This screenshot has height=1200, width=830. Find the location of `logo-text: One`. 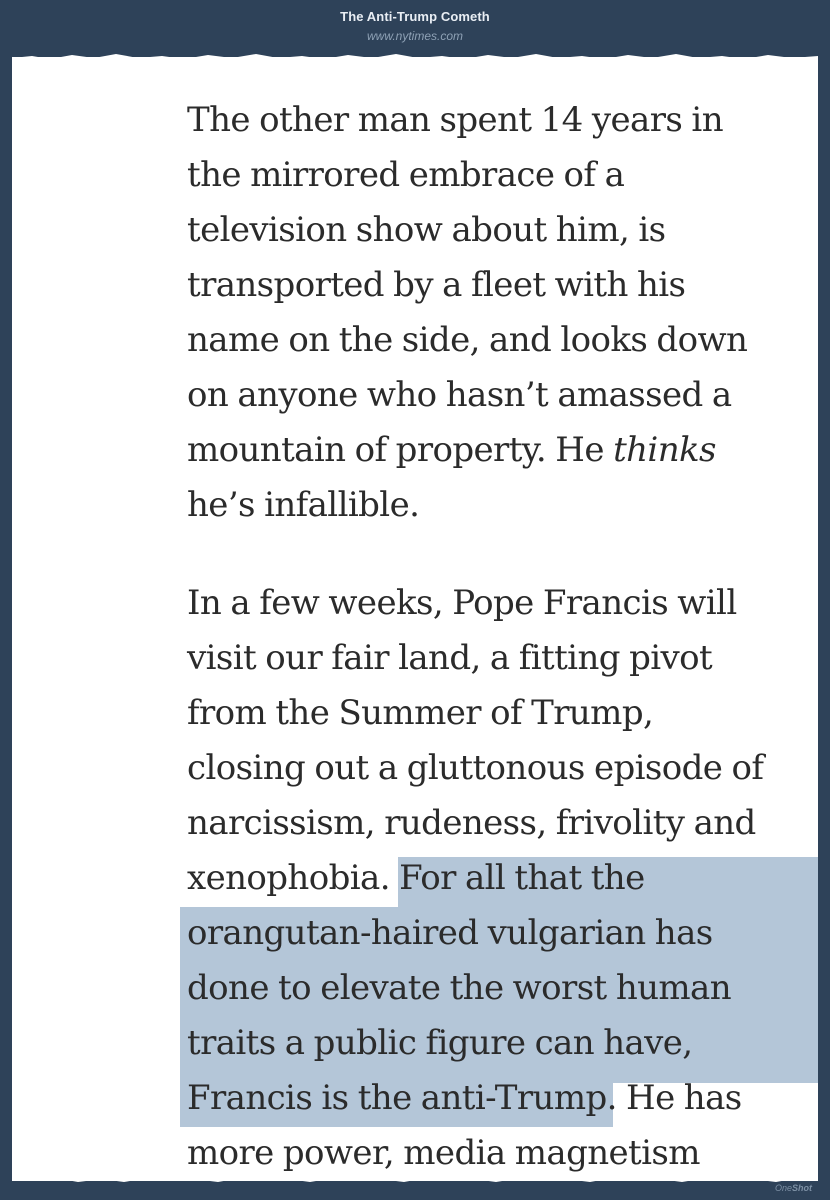

logo-text: One is located at coordinates (783, 1188).